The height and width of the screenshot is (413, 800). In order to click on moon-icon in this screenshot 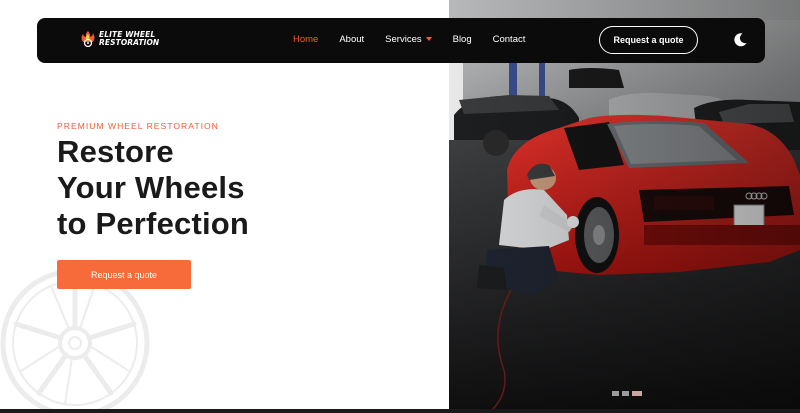, I will do `click(740, 40)`.